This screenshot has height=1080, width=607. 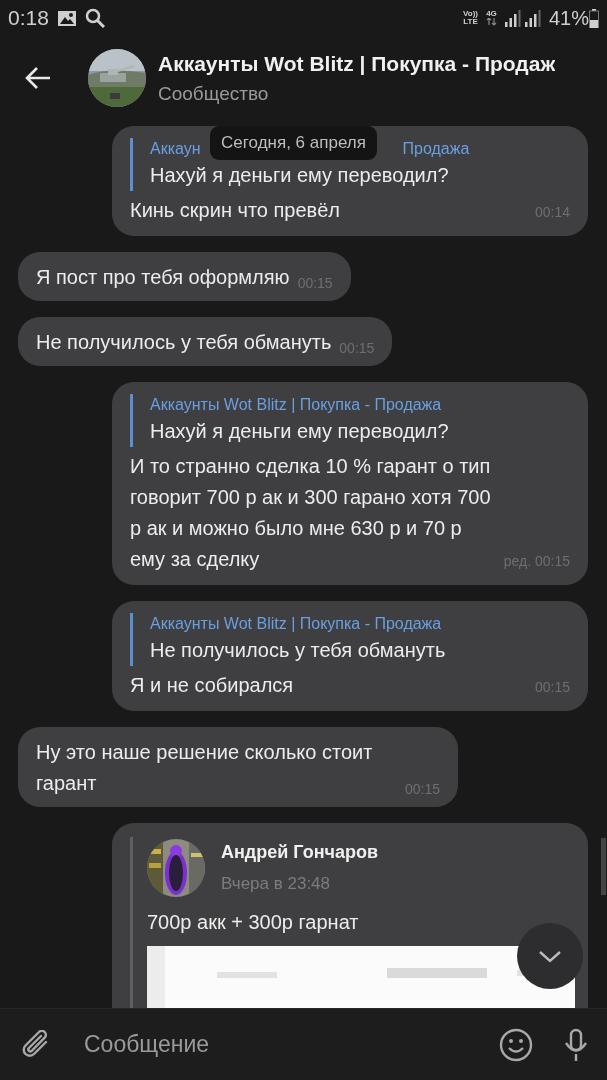 I want to click on message-text: Кинь скрин что превёл, so click(x=235, y=210).